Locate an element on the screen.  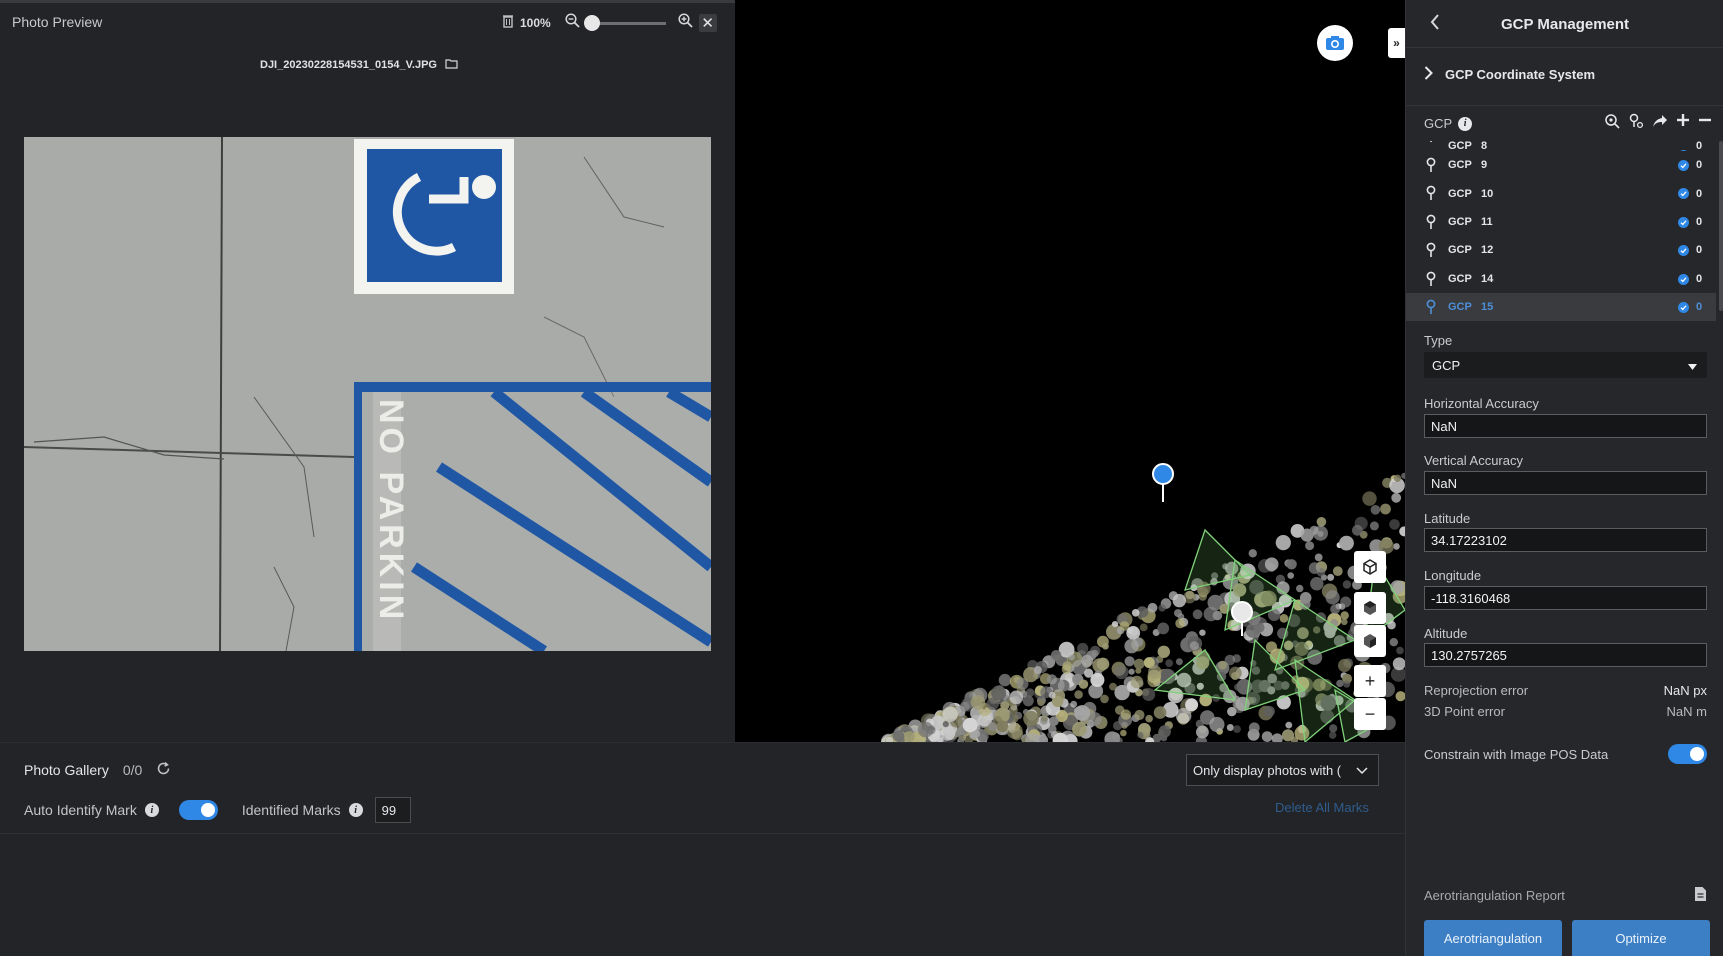
aero-report-row: Aerotriangulation Report is located at coordinates (1565, 895).